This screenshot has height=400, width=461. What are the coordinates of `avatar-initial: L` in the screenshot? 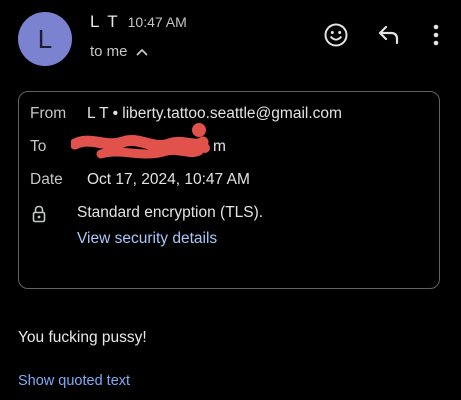 It's located at (45, 38).